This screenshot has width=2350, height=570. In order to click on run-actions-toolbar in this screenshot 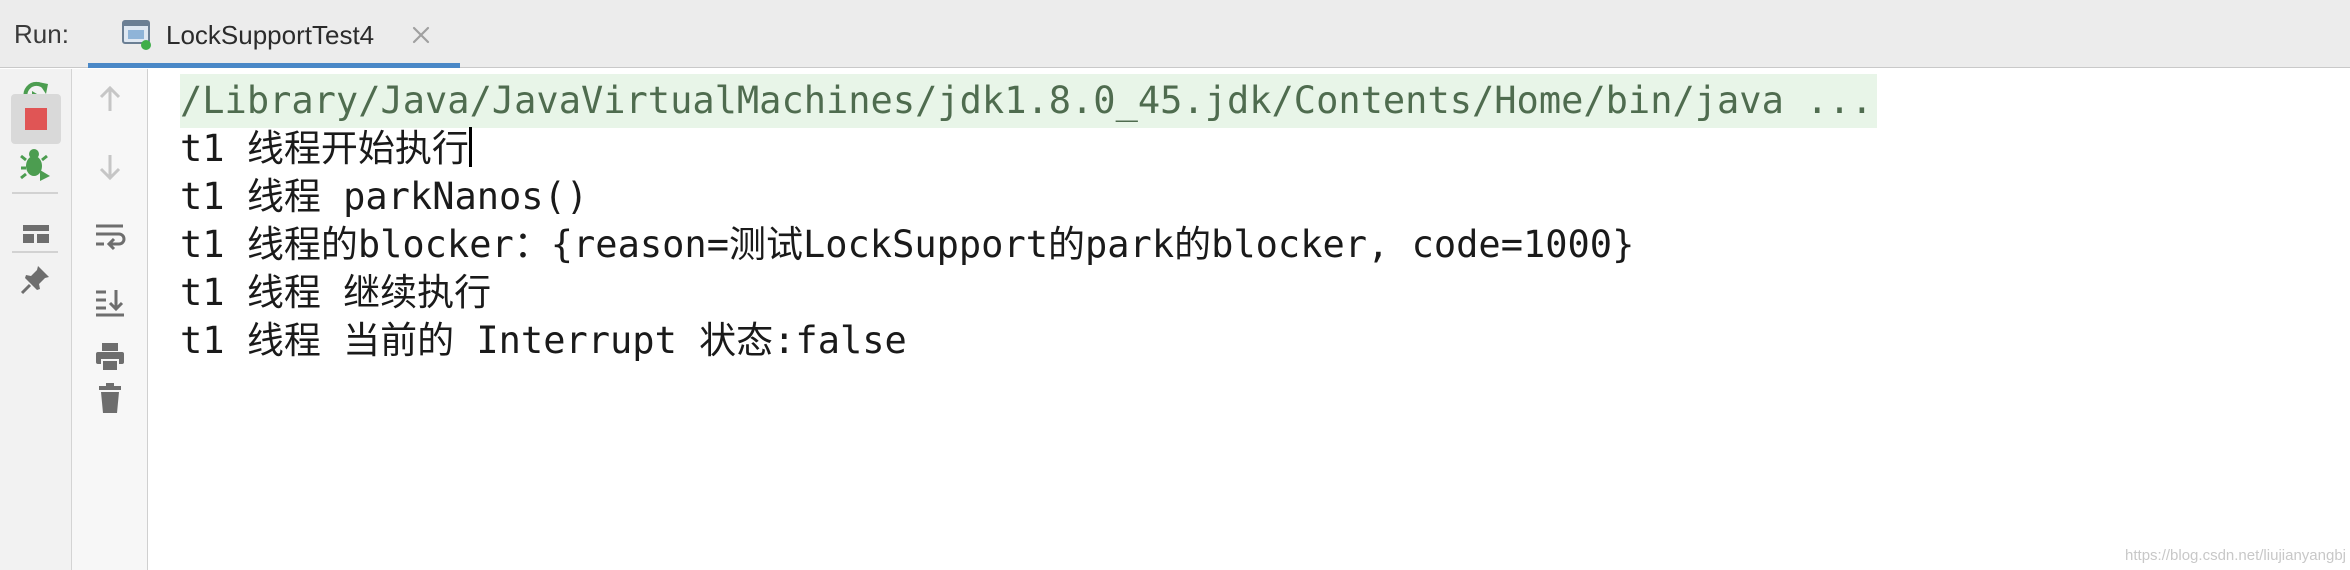, I will do `click(36, 319)`.